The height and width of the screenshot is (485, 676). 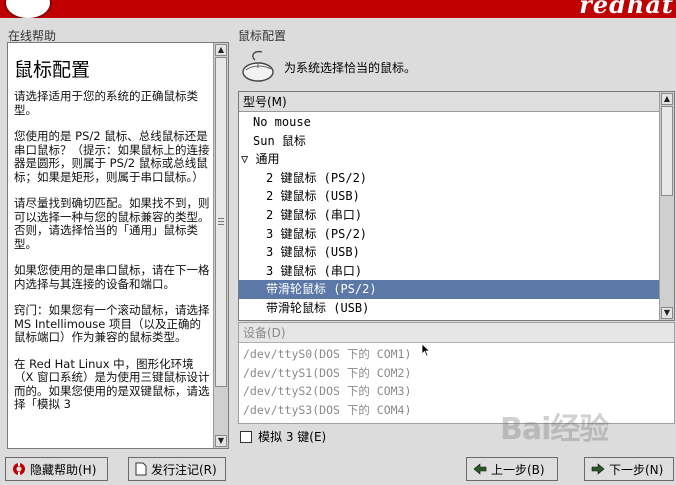 What do you see at coordinates (554, 429) in the screenshot?
I see `watermark: Bai经验` at bounding box center [554, 429].